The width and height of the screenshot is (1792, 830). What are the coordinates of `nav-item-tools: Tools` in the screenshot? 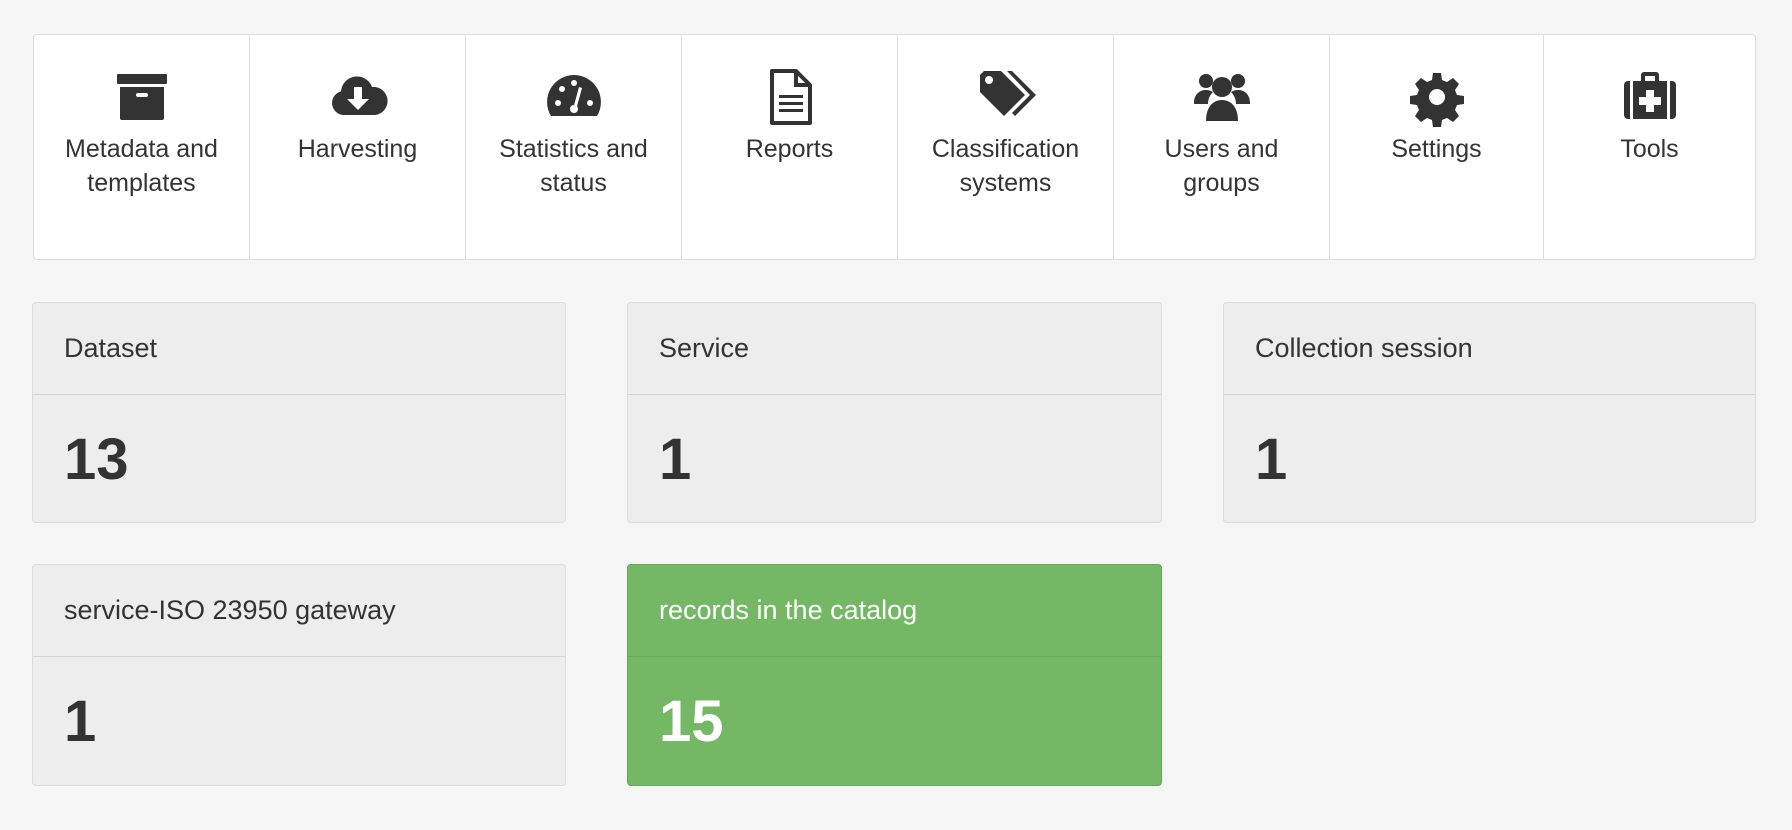 It's located at (1649, 147).